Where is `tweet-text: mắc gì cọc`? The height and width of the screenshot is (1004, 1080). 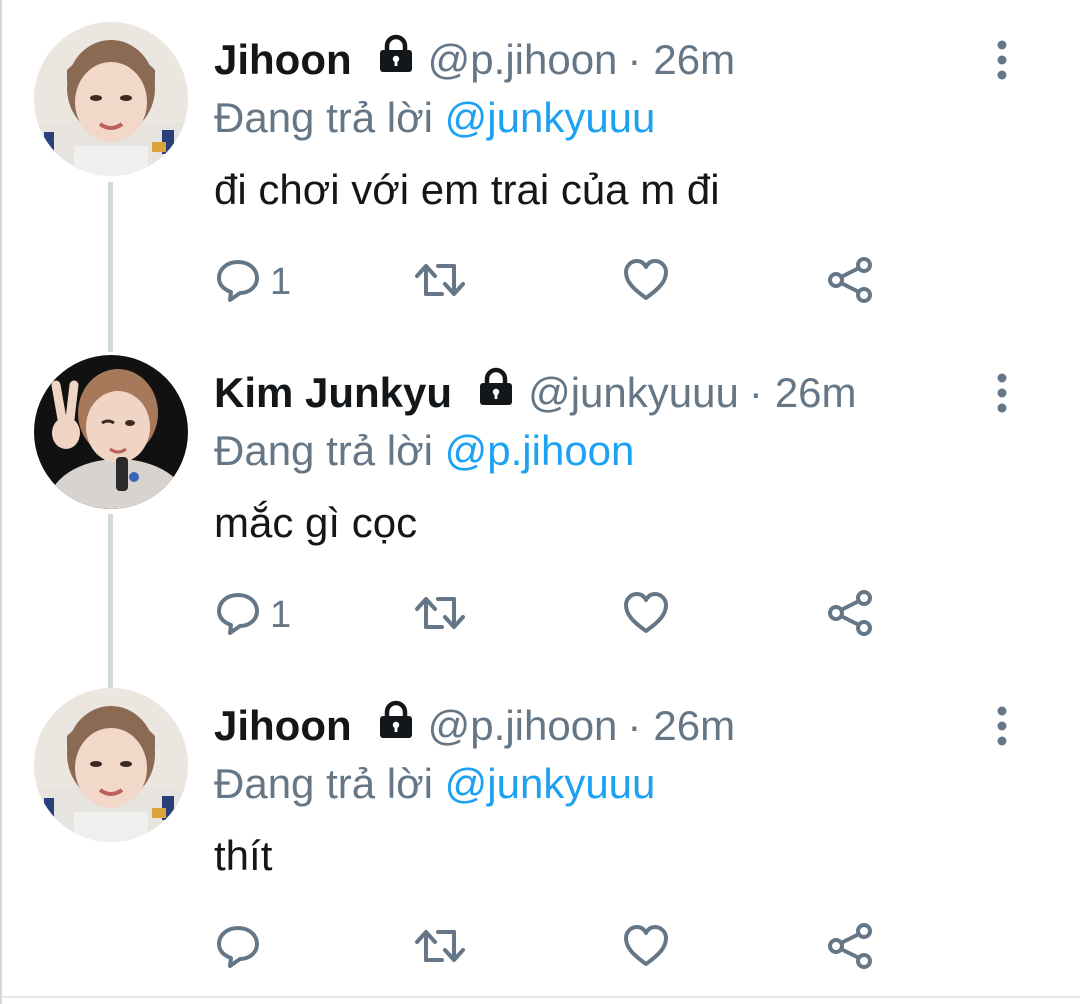 tweet-text: mắc gì cọc is located at coordinates (316, 522).